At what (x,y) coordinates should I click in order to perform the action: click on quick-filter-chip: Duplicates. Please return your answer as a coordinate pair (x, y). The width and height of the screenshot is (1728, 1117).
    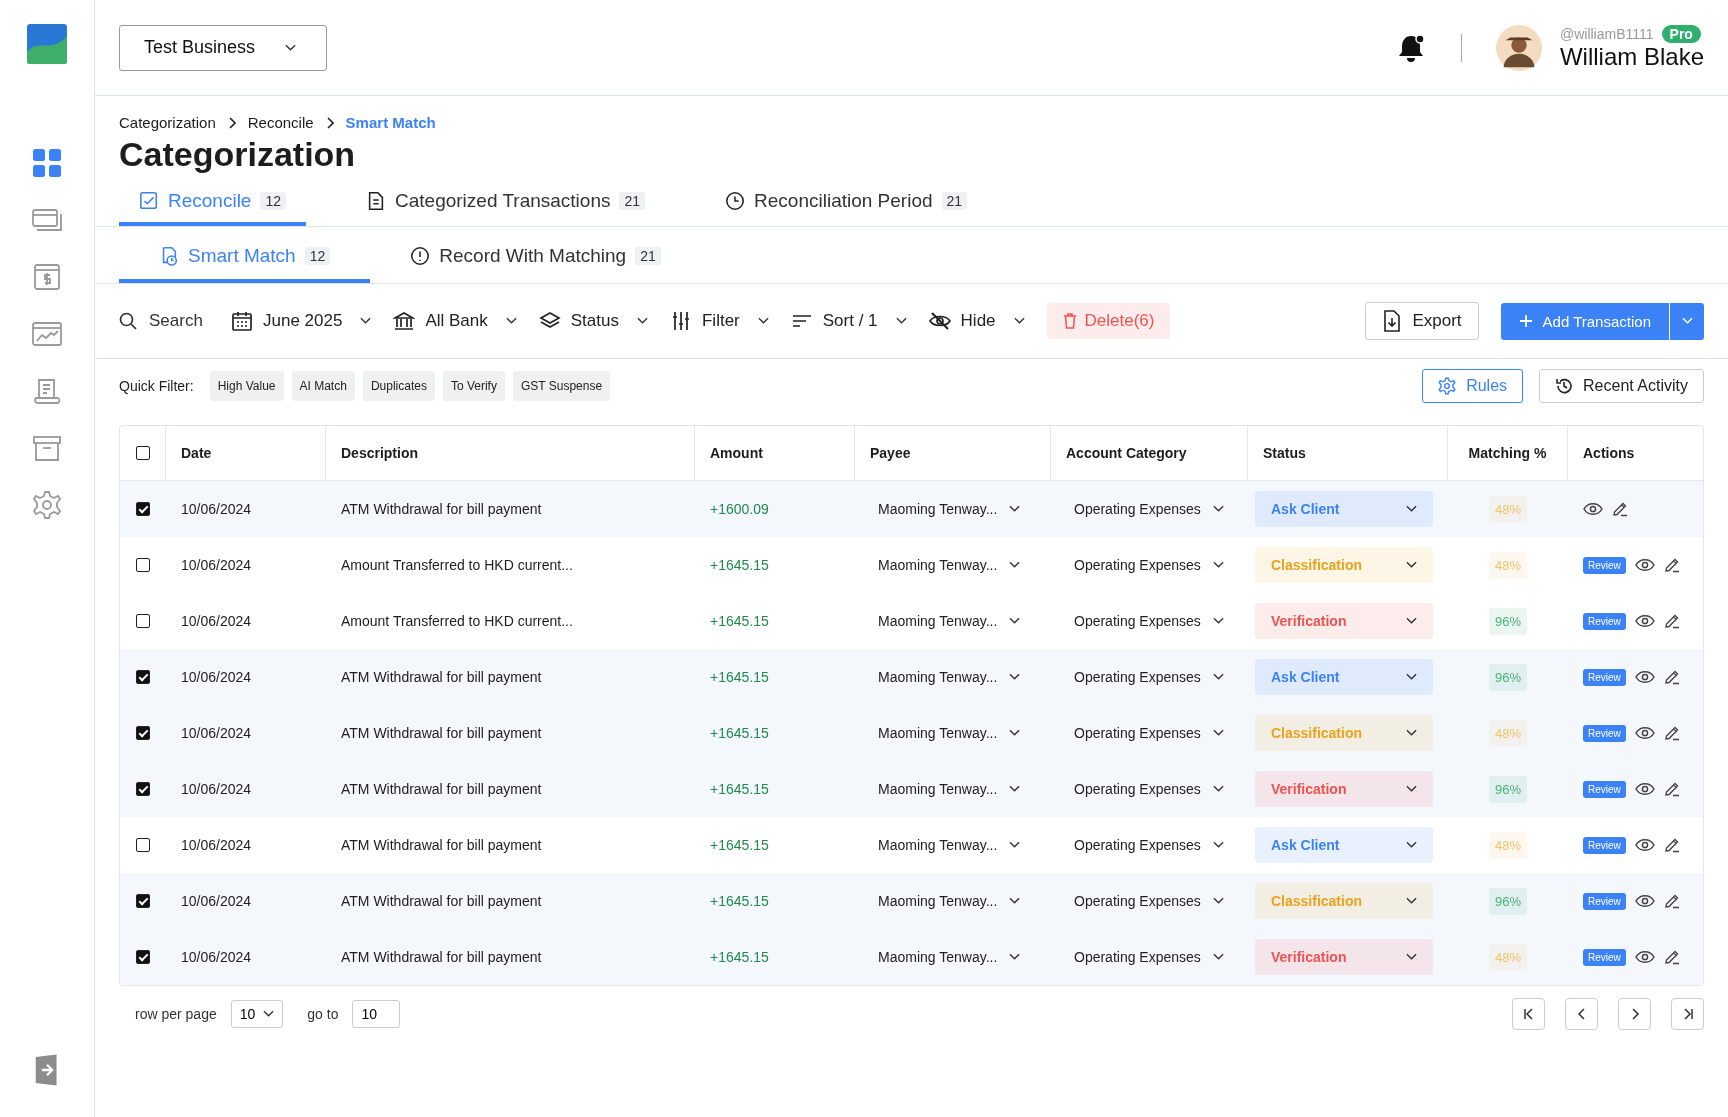
    Looking at the image, I should click on (398, 386).